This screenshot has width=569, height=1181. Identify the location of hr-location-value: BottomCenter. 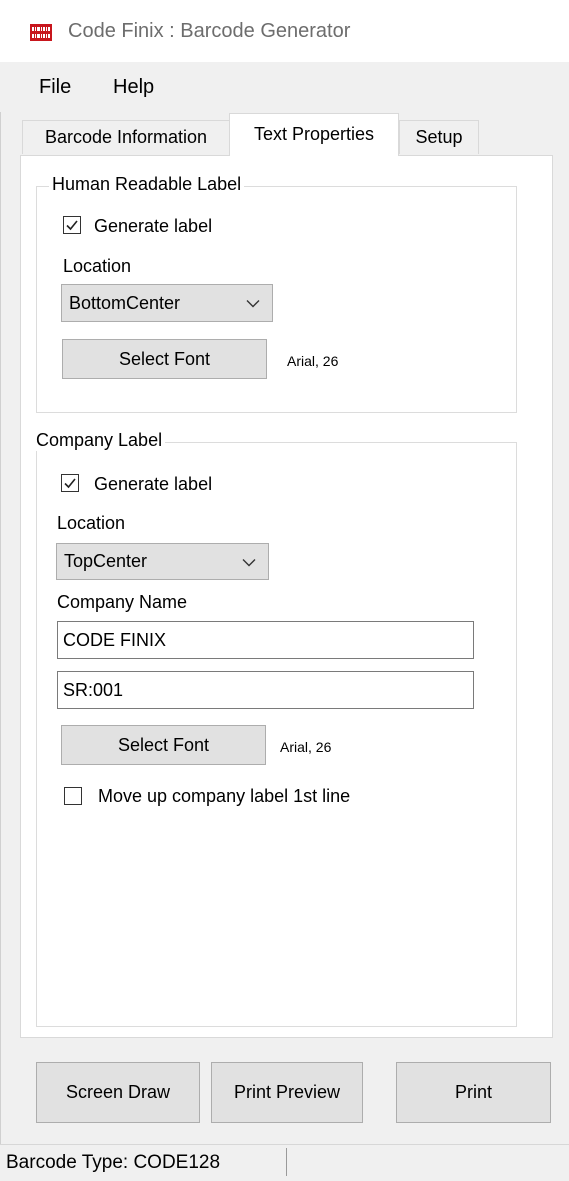
(125, 302).